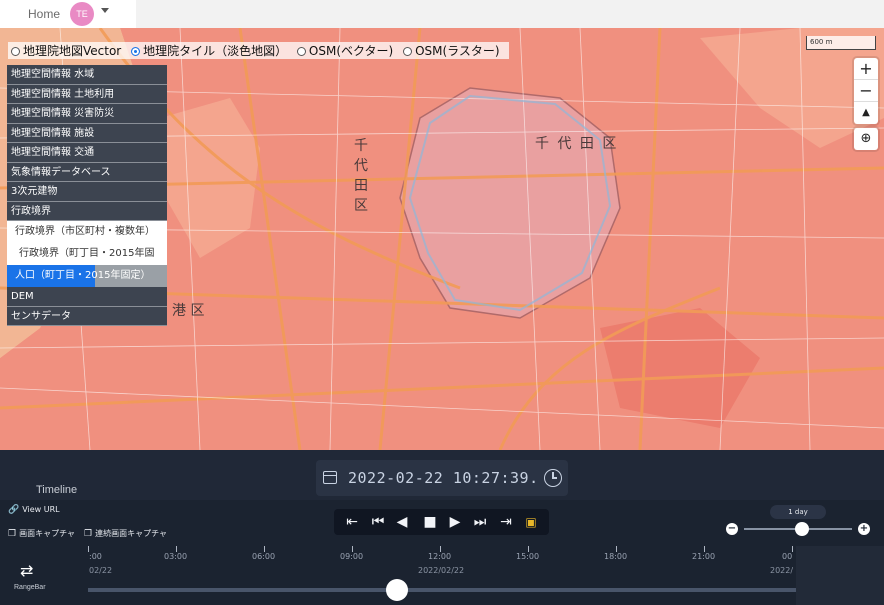 The height and width of the screenshot is (605, 884). What do you see at coordinates (87, 297) in the screenshot?
I see `menu-item-dem: DEM` at bounding box center [87, 297].